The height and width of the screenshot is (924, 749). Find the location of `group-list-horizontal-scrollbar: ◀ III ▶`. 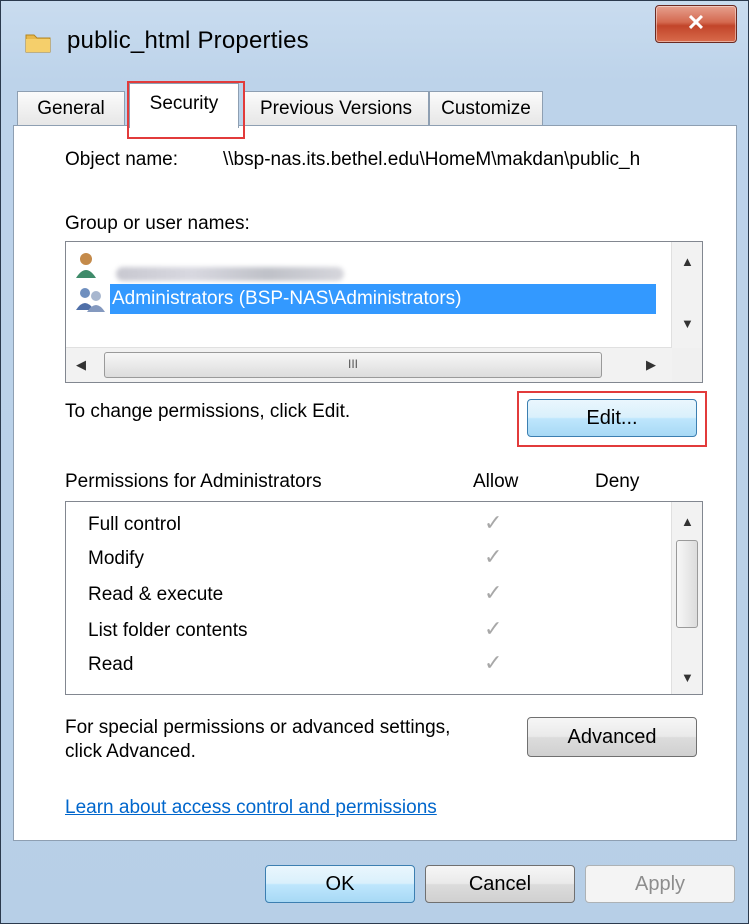

group-list-horizontal-scrollbar: ◀ III ▶ is located at coordinates (369, 364).